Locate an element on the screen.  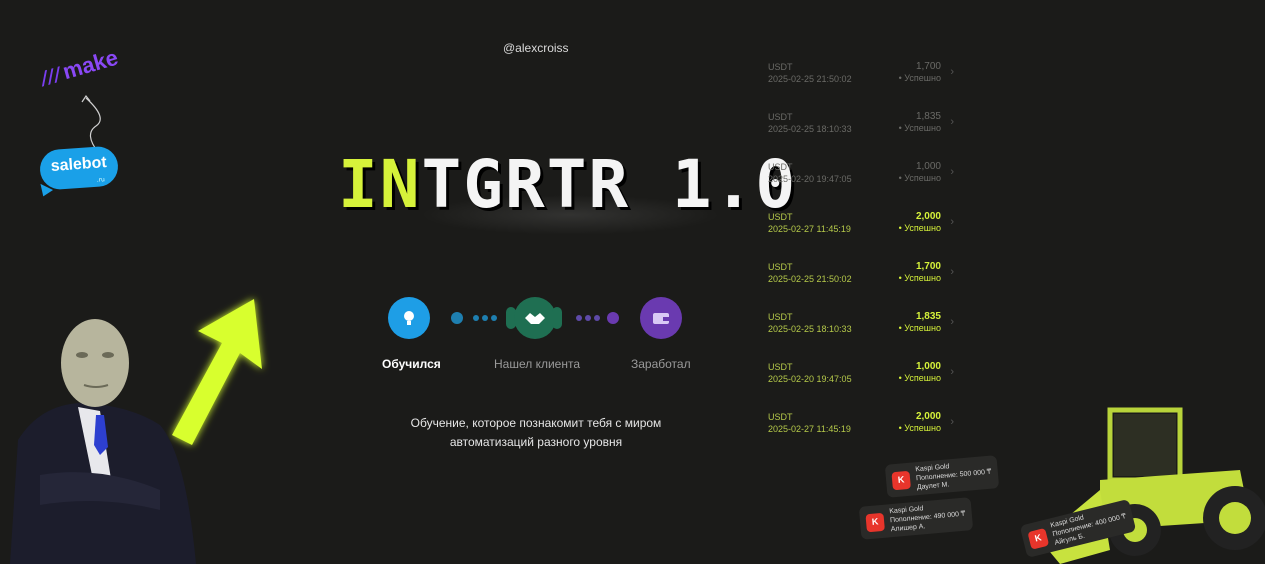
make-logo-text: make is located at coordinates (90, 64).